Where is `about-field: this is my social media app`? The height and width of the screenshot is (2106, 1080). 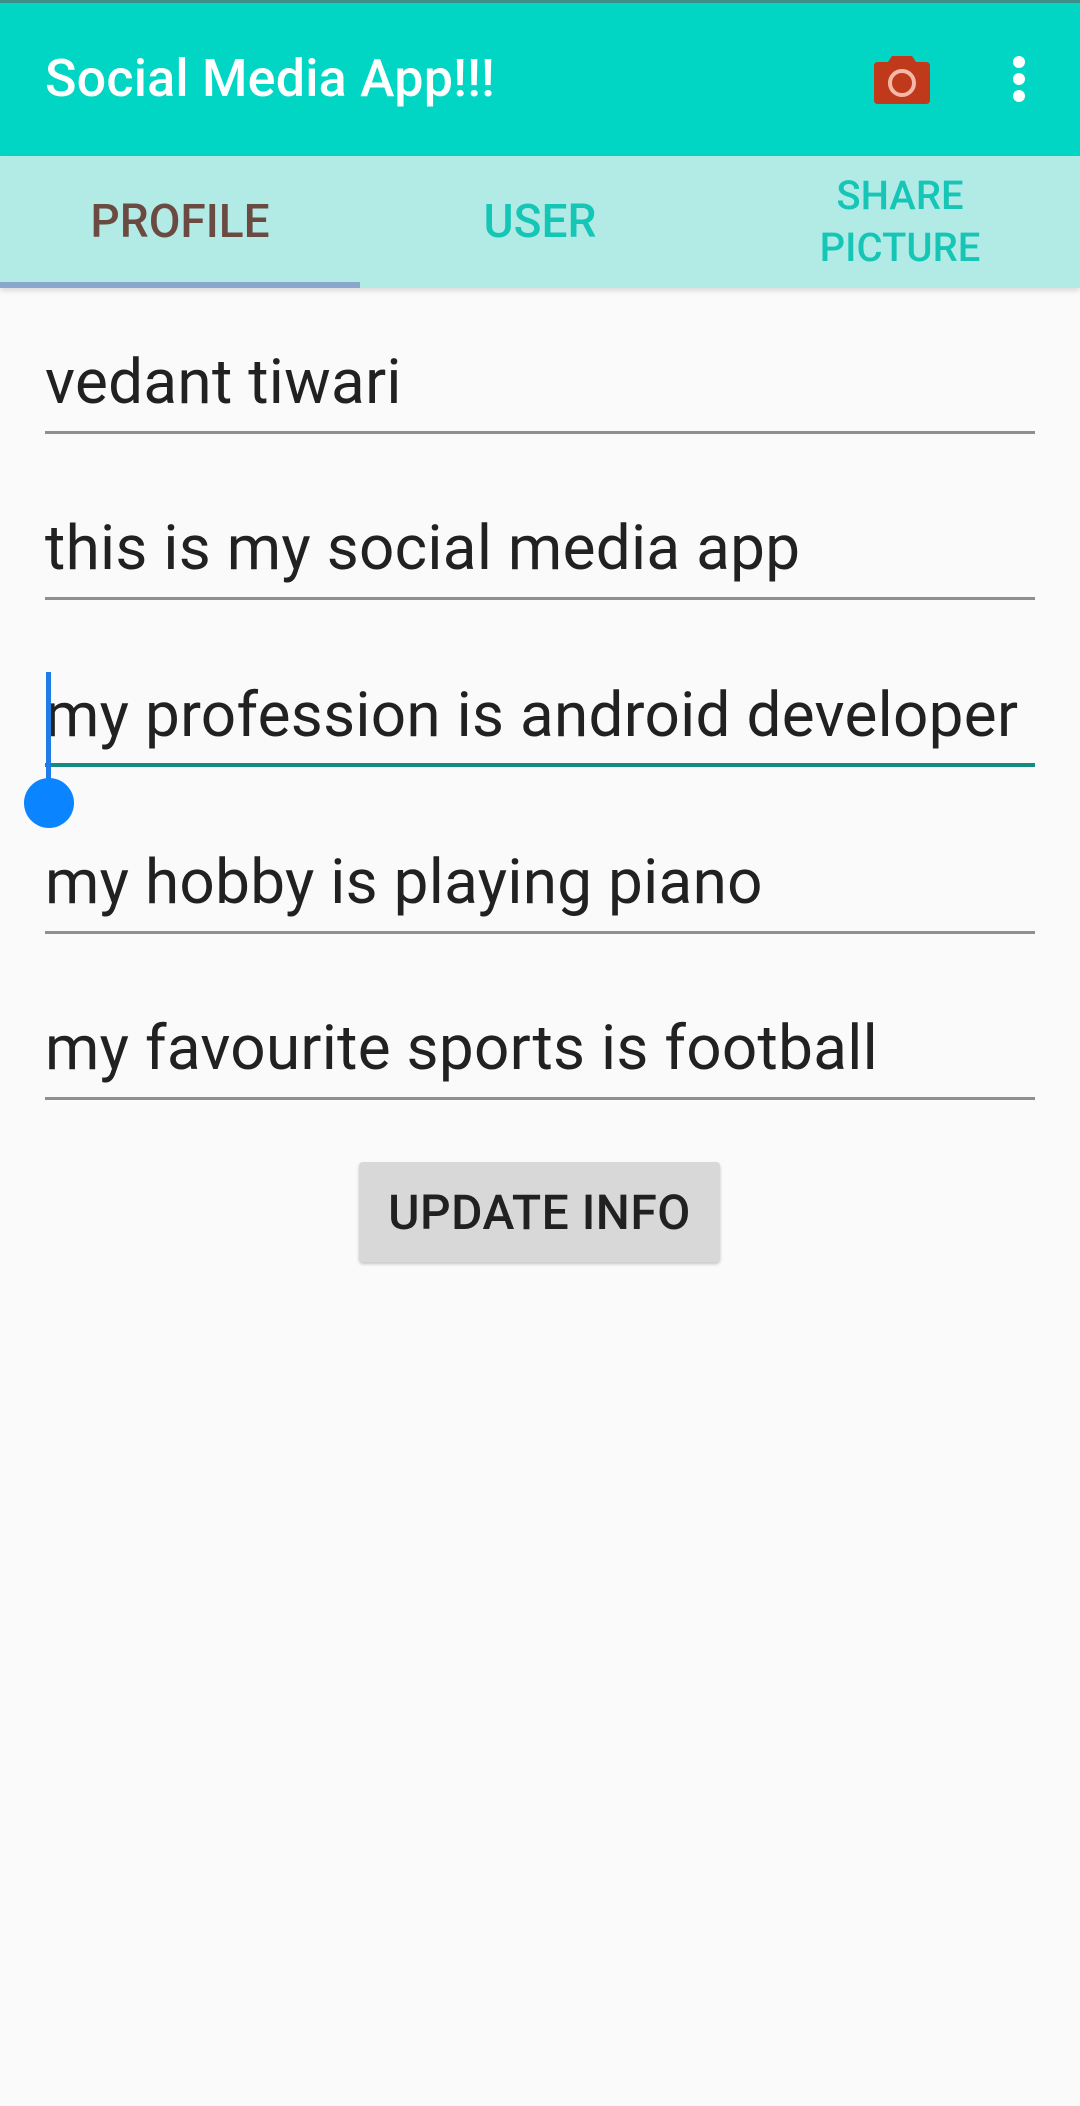 about-field: this is my social media app is located at coordinates (540, 550).